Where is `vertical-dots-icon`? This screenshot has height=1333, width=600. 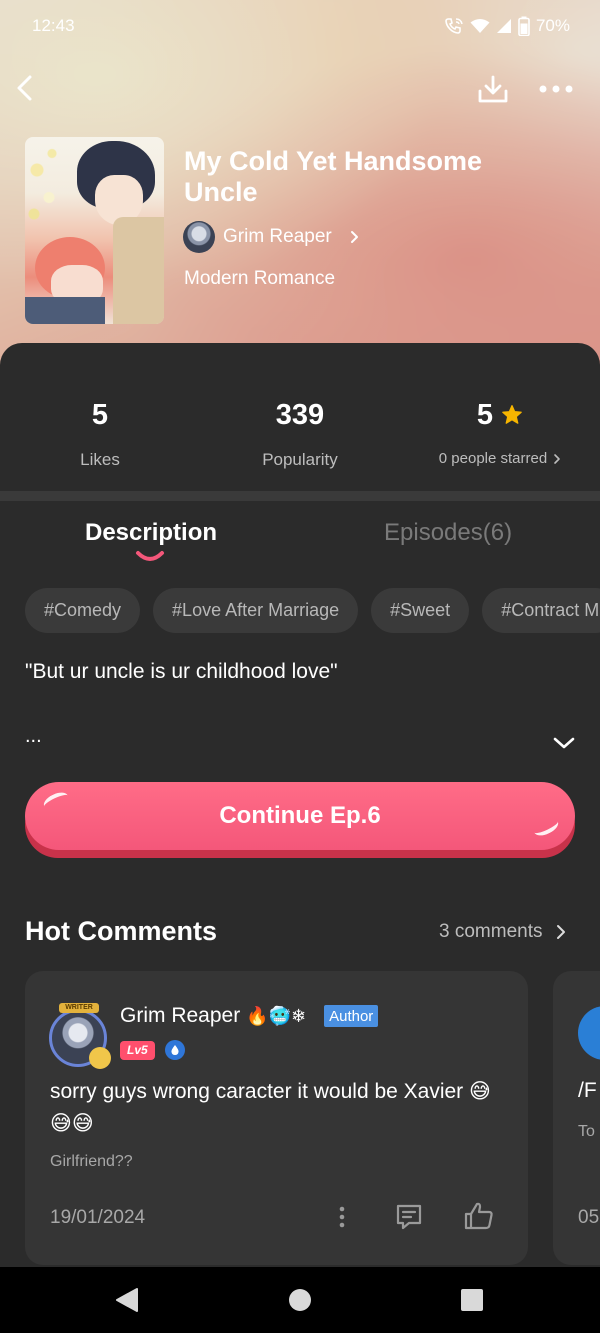
vertical-dots-icon is located at coordinates (342, 1217).